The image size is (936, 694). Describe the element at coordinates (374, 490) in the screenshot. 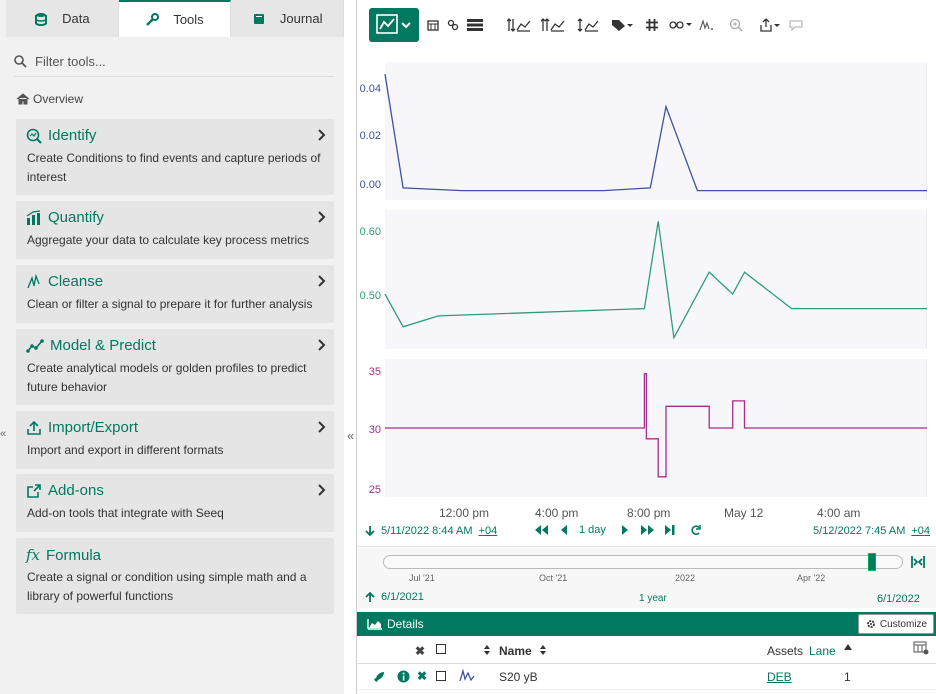

I see `y-tick: 25` at that location.